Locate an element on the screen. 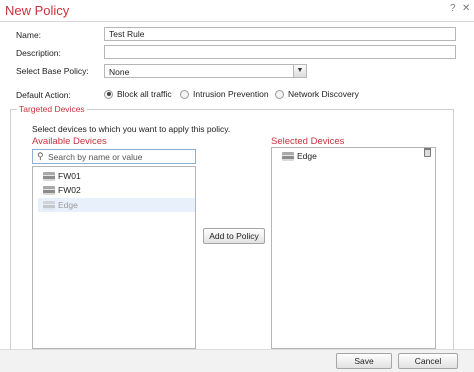  name-input is located at coordinates (280, 34).